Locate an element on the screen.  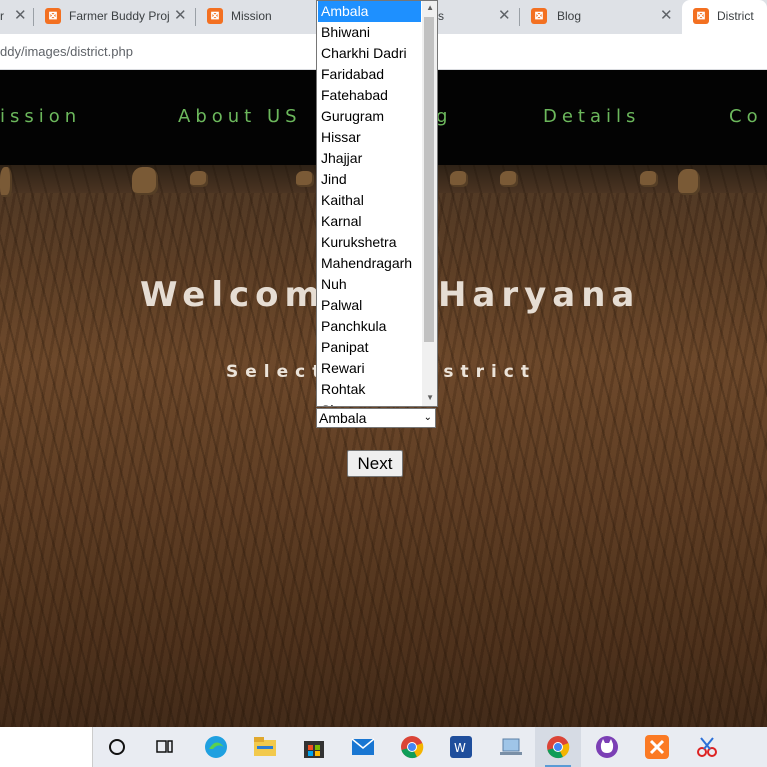
dropdown-option: Jhajjar is located at coordinates (369, 158).